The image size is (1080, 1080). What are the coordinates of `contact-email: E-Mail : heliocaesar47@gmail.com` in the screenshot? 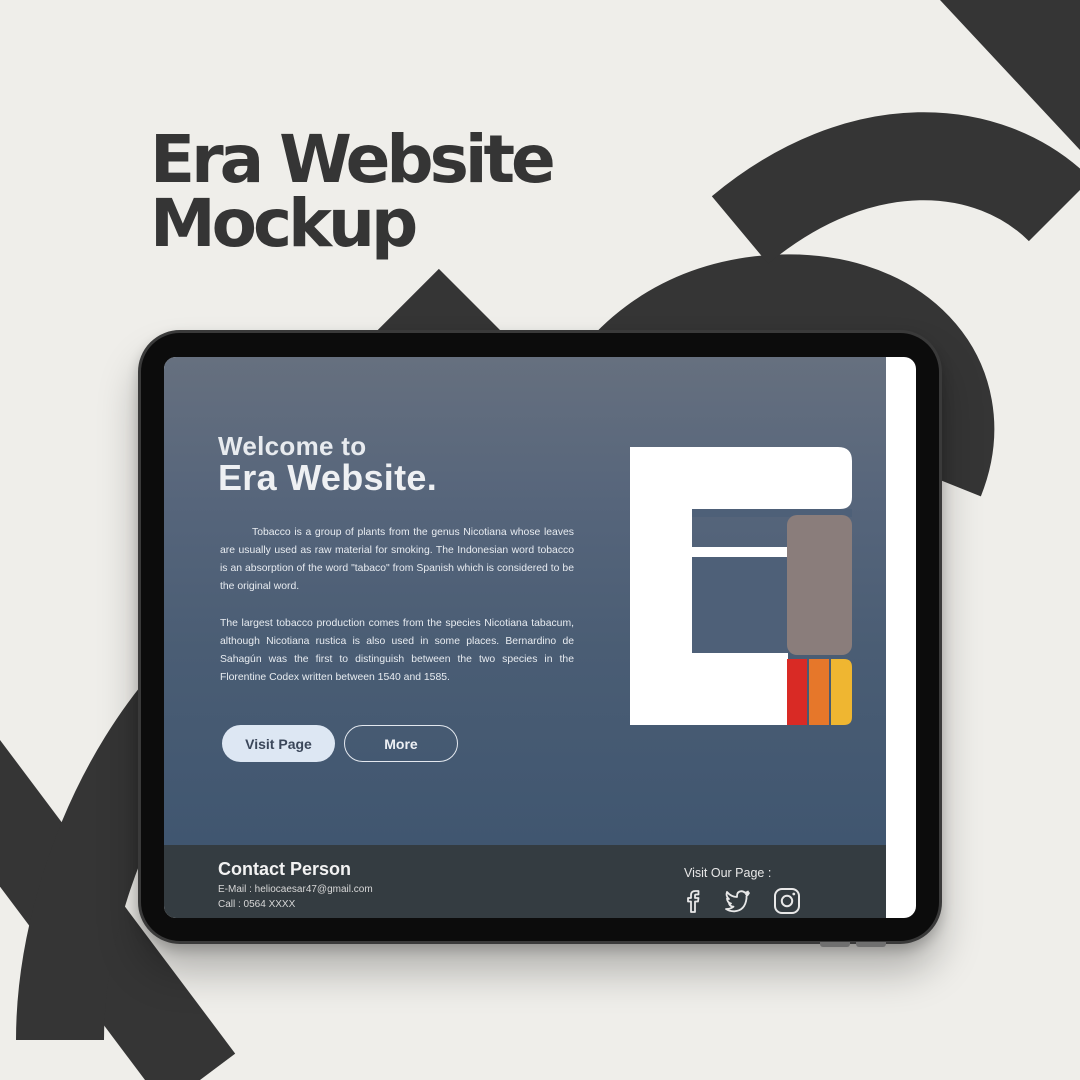 It's located at (295, 889).